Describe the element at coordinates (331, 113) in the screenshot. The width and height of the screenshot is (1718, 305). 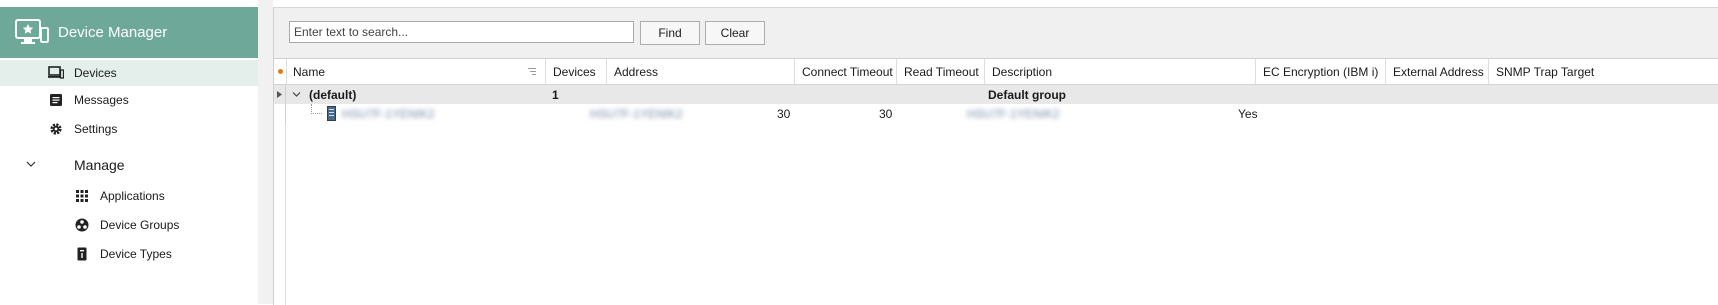
I see `server-icon` at that location.